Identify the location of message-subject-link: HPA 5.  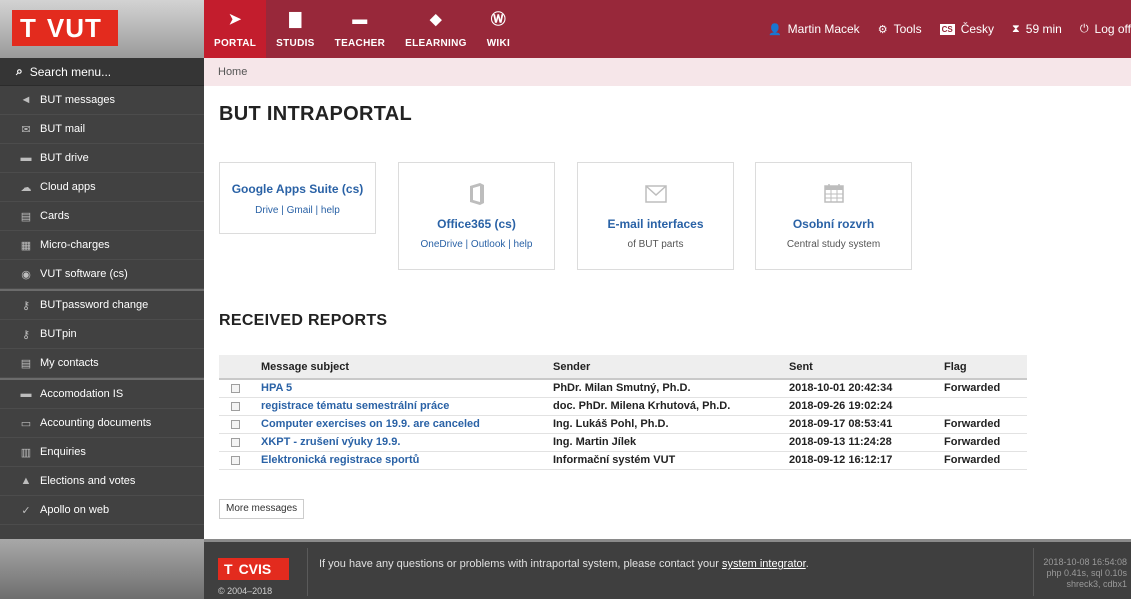
(399, 388).